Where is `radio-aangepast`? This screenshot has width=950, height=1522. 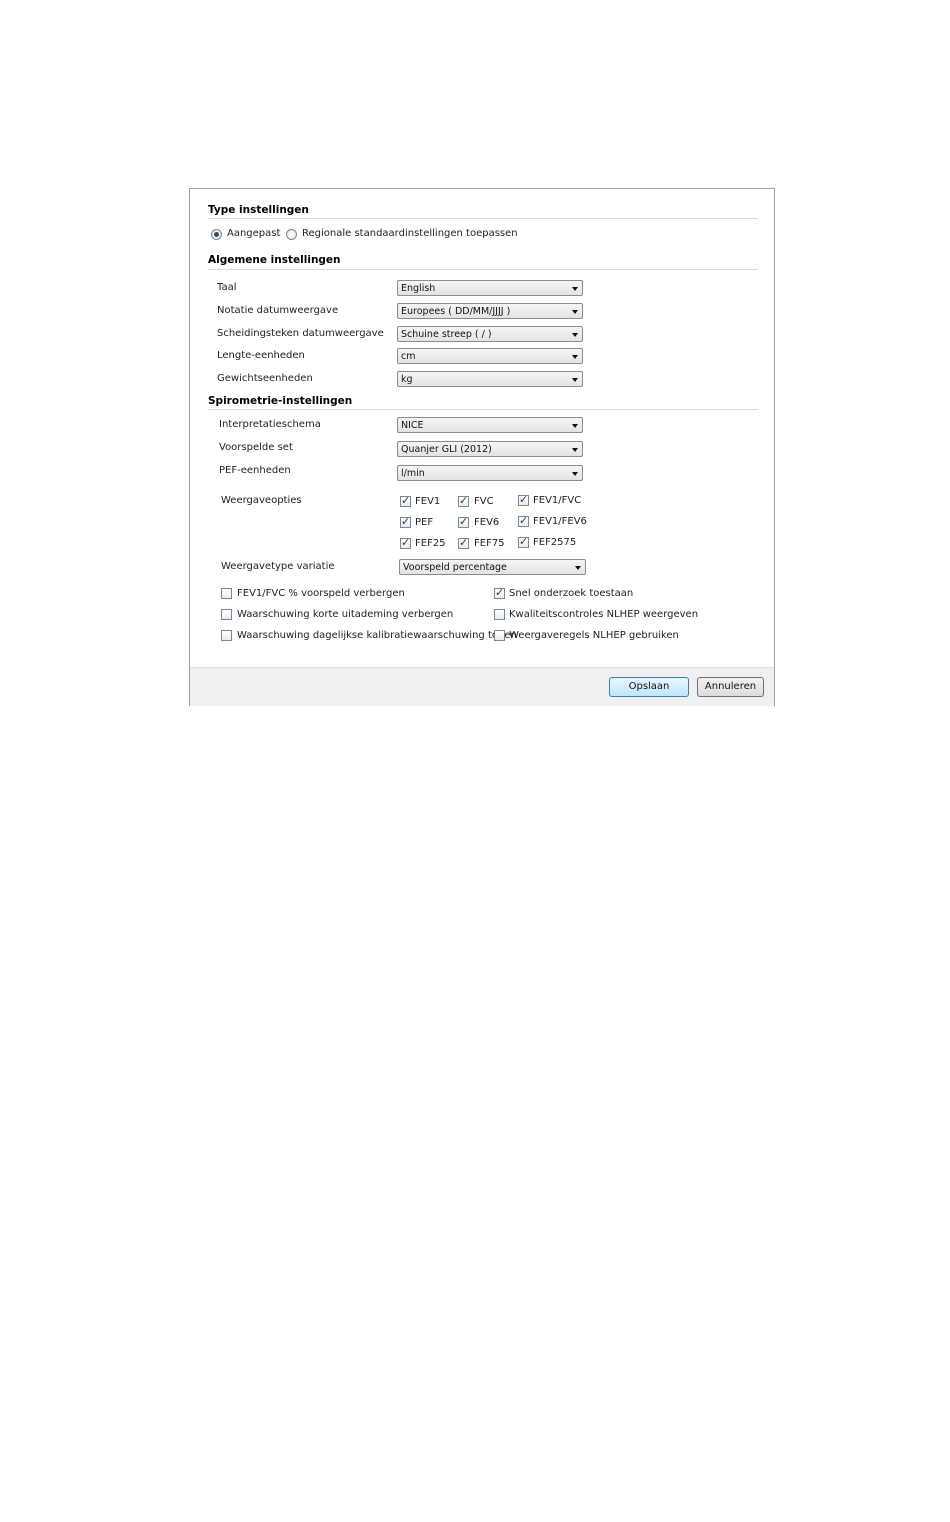
radio-aangepast is located at coordinates (216, 234).